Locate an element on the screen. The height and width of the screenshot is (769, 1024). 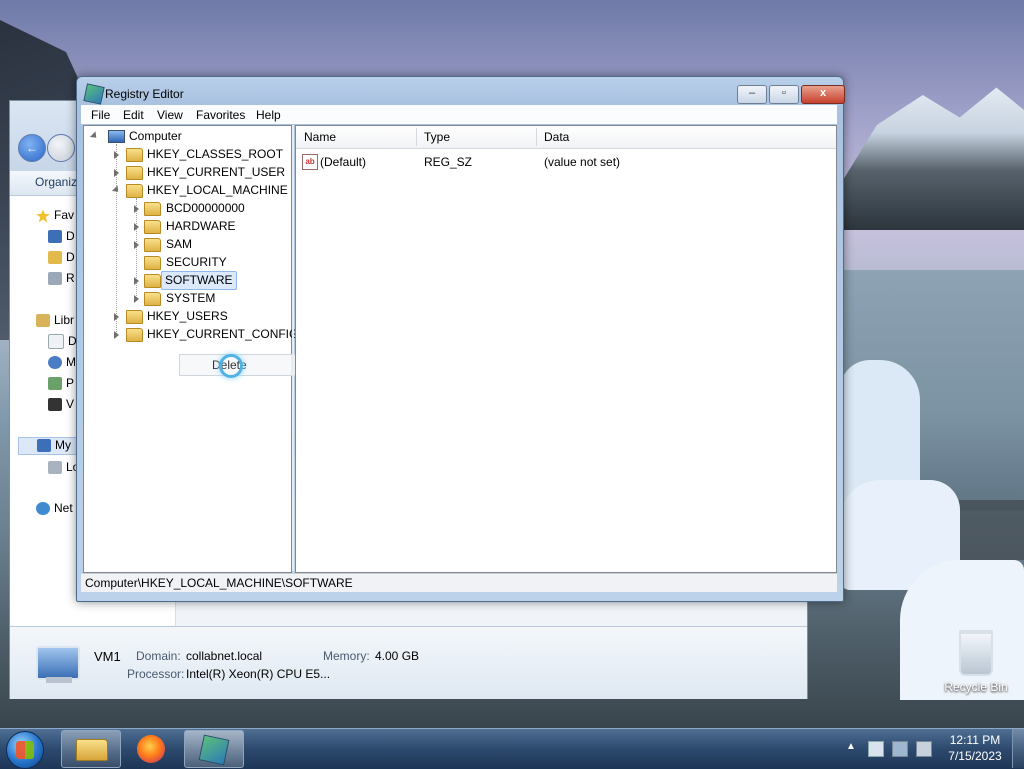
list-item: ab (Default) REG_SZ (value not set) is located at coordinates (562, 162).